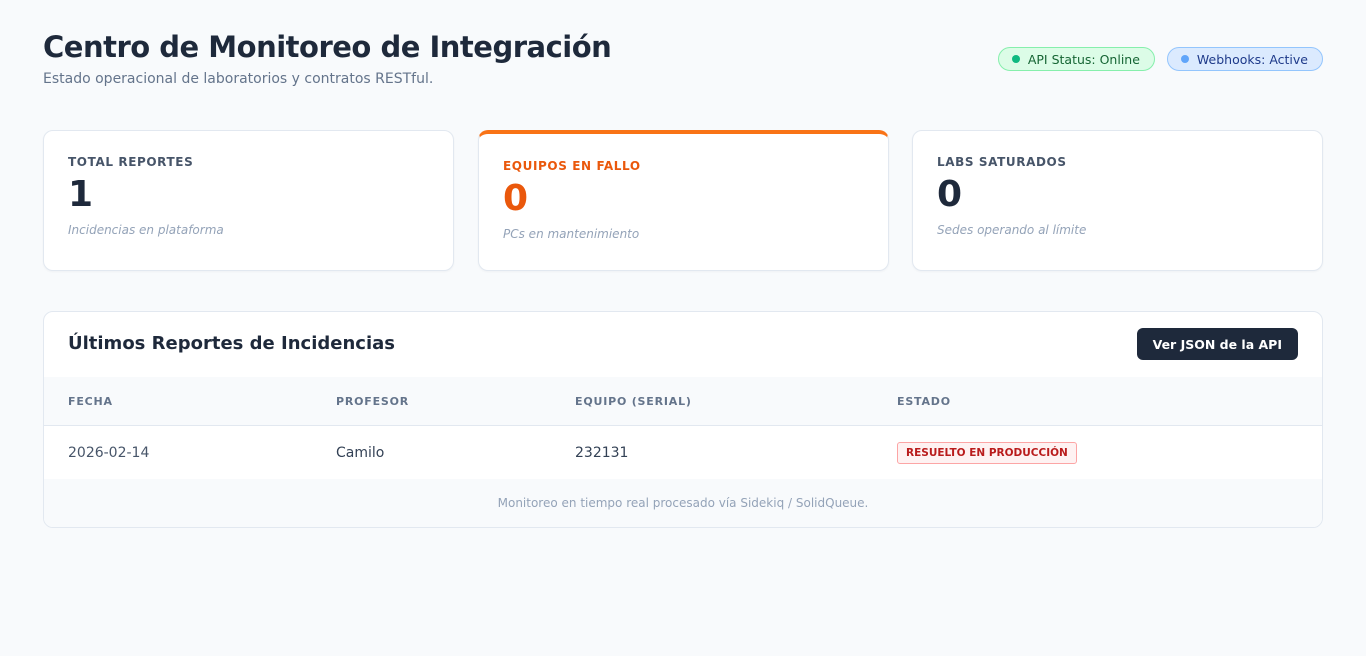 The height and width of the screenshot is (656, 1366). What do you see at coordinates (190, 401) in the screenshot?
I see `column-header-fecha: FECHA` at bounding box center [190, 401].